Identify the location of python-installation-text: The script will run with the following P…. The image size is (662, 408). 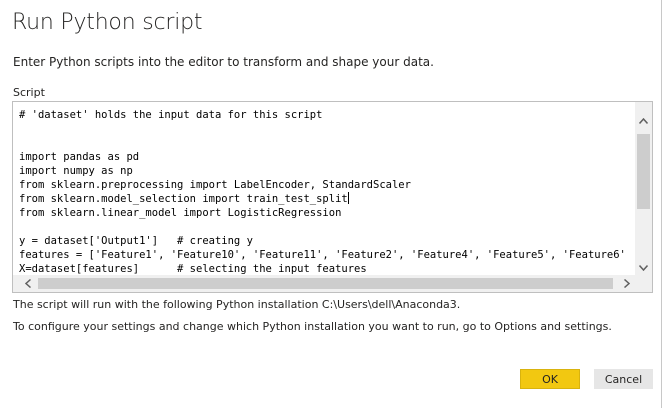
(237, 304).